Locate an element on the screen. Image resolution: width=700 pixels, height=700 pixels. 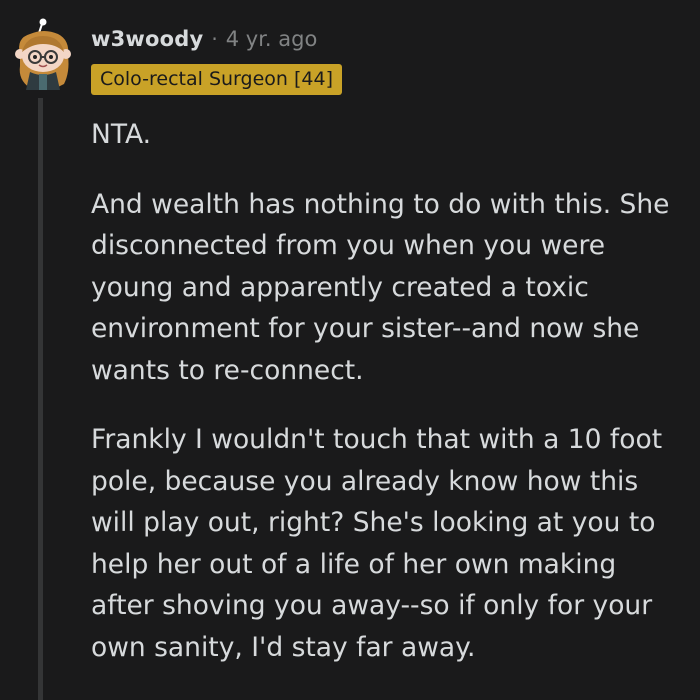
user-flair: Colo-rectal Surgeon [44] is located at coordinates (216, 79).